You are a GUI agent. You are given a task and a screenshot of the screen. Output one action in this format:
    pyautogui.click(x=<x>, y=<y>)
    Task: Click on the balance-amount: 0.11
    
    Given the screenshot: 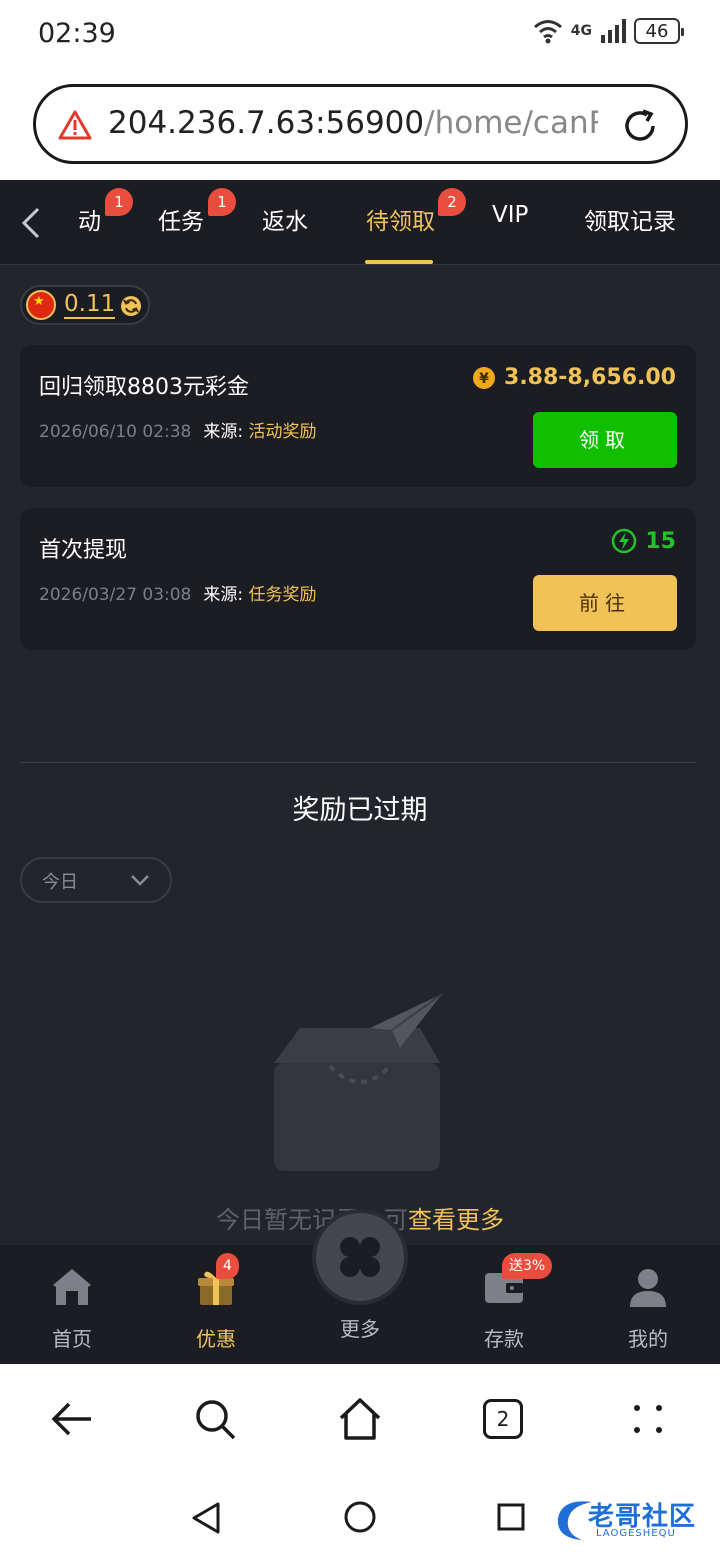 What is the action you would take?
    pyautogui.click(x=90, y=305)
    